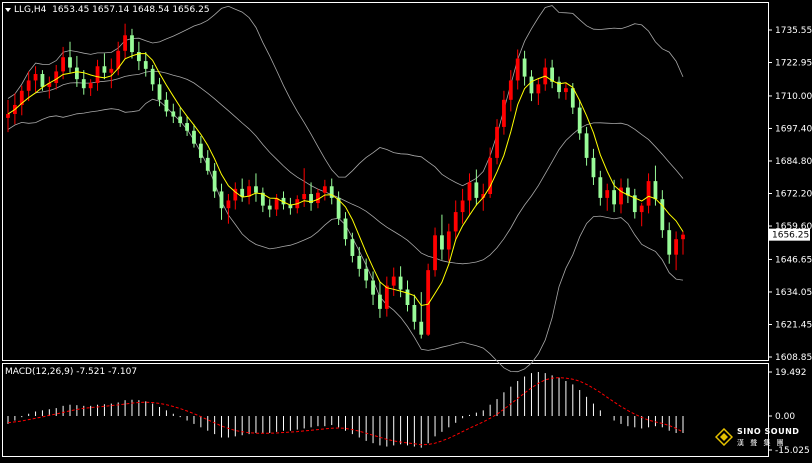 The height and width of the screenshot is (463, 812). What do you see at coordinates (793, 64) in the screenshot?
I see `price-tick-label: 1722.95` at bounding box center [793, 64].